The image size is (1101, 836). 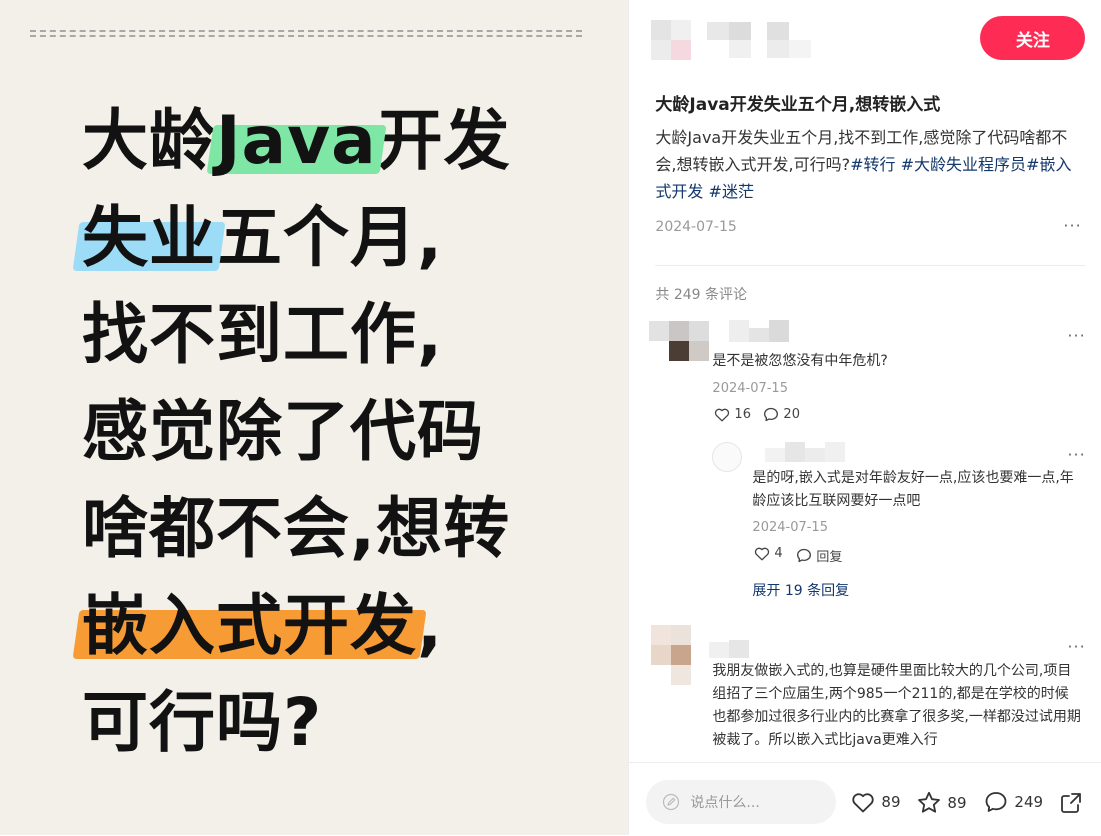 What do you see at coordinates (696, 227) in the screenshot?
I see `post-date: 2024-07-15` at bounding box center [696, 227].